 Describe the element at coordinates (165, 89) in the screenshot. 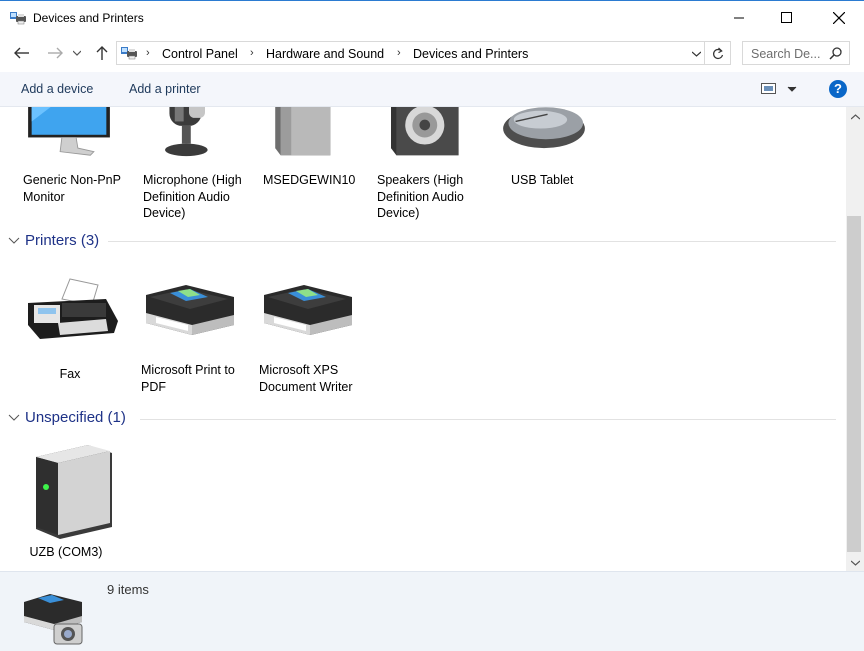

I see `add-printer-button: Add a printer` at that location.